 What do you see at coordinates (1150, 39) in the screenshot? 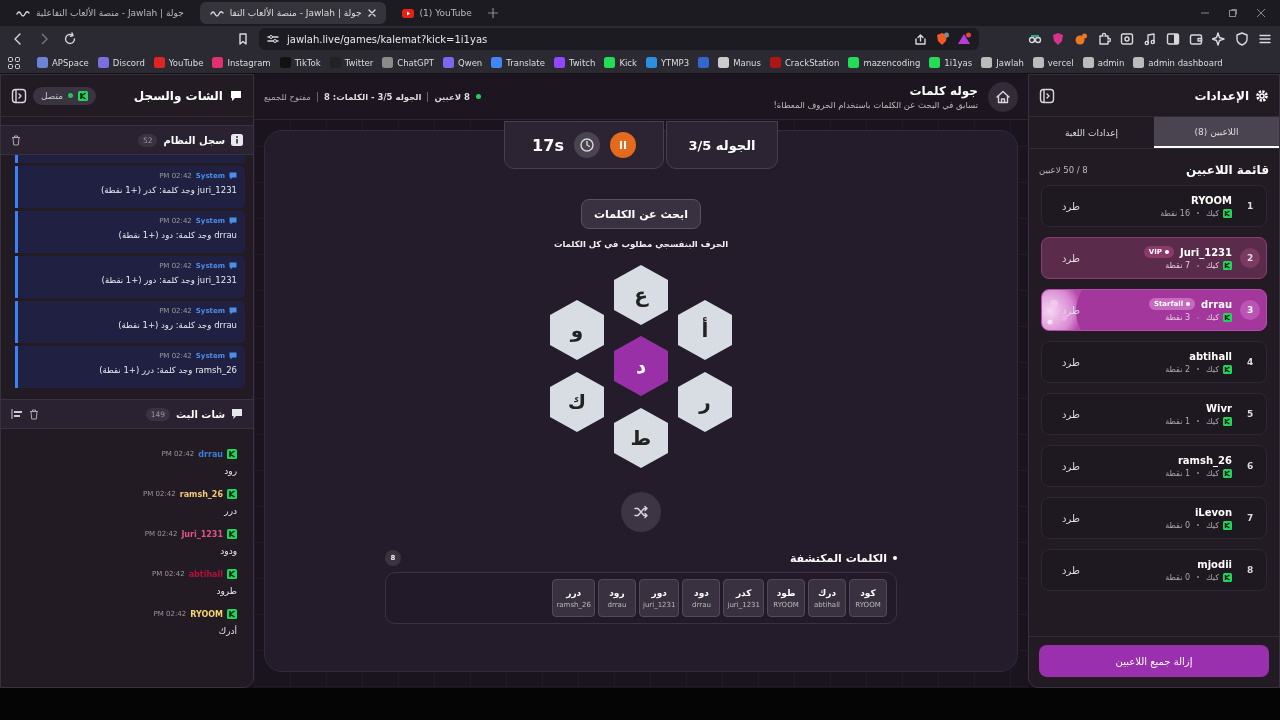
I see `music-icon` at bounding box center [1150, 39].